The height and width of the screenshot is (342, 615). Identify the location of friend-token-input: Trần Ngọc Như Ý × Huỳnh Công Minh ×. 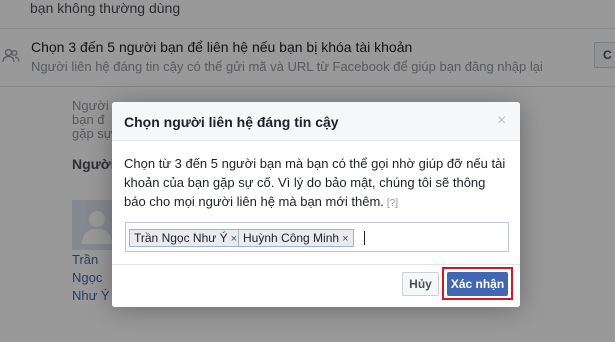
(317, 237).